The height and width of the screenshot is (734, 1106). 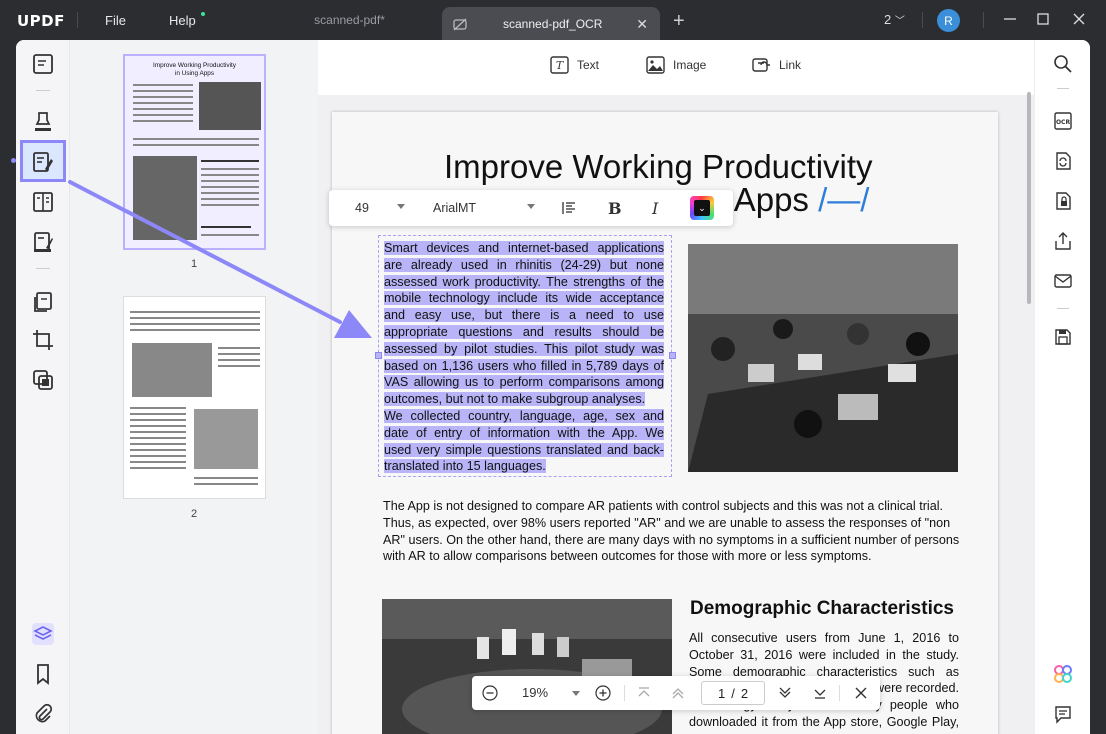 I want to click on reader-icon, so click(x=43, y=64).